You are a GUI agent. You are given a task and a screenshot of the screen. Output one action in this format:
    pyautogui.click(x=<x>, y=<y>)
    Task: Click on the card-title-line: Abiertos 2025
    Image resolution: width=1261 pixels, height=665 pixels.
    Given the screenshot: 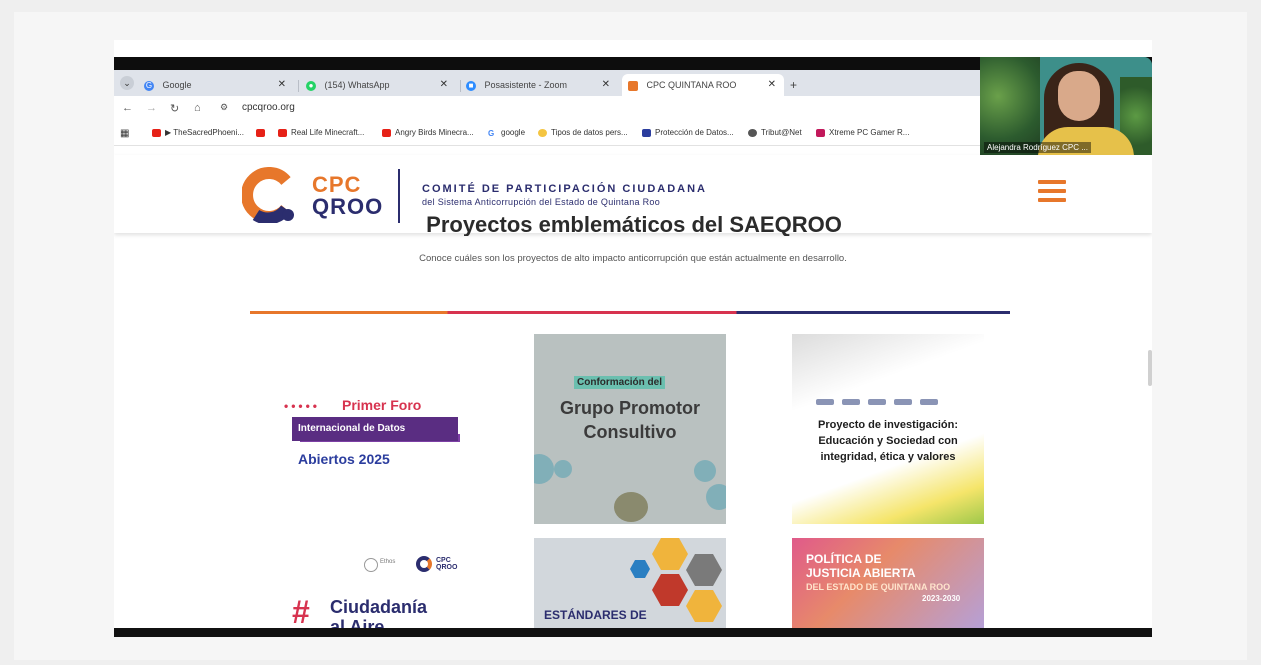 What is the action you would take?
    pyautogui.click(x=344, y=459)
    